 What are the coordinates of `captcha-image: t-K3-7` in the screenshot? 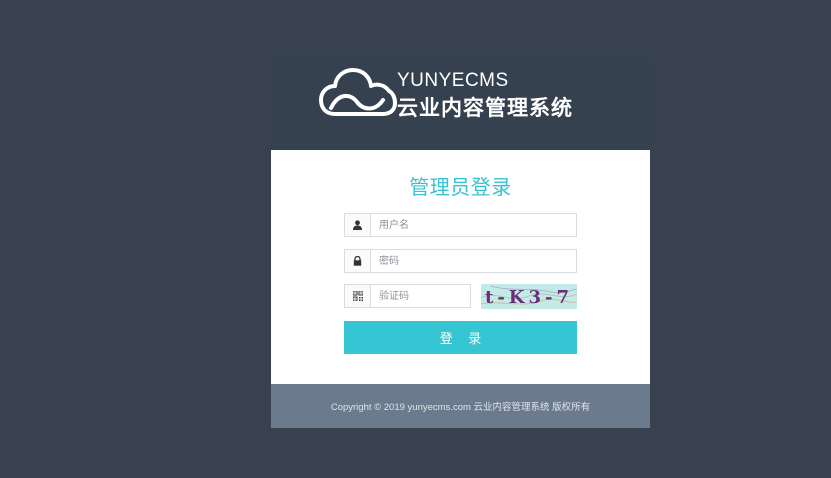 It's located at (529, 296).